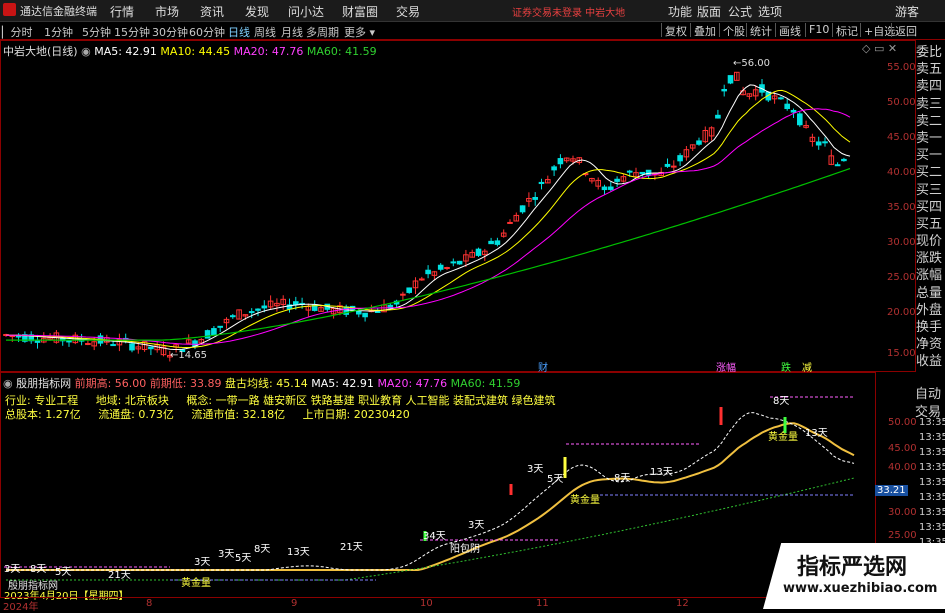 The height and width of the screenshot is (613, 945). What do you see at coordinates (901, 137) in the screenshot?
I see `main-y-tick: 45.00` at bounding box center [901, 137].